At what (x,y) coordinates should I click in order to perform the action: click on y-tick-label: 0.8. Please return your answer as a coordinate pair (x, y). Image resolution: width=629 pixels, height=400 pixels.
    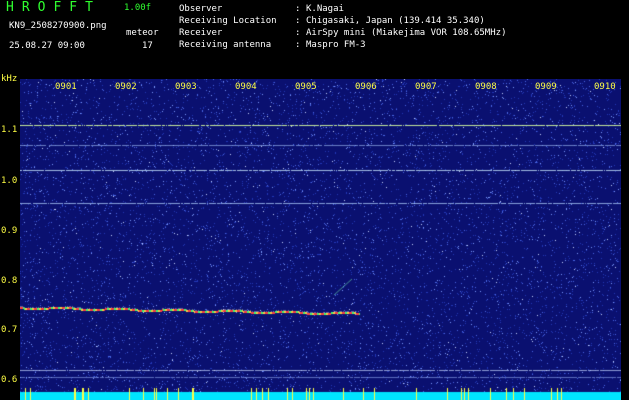
    Looking at the image, I should click on (9, 281).